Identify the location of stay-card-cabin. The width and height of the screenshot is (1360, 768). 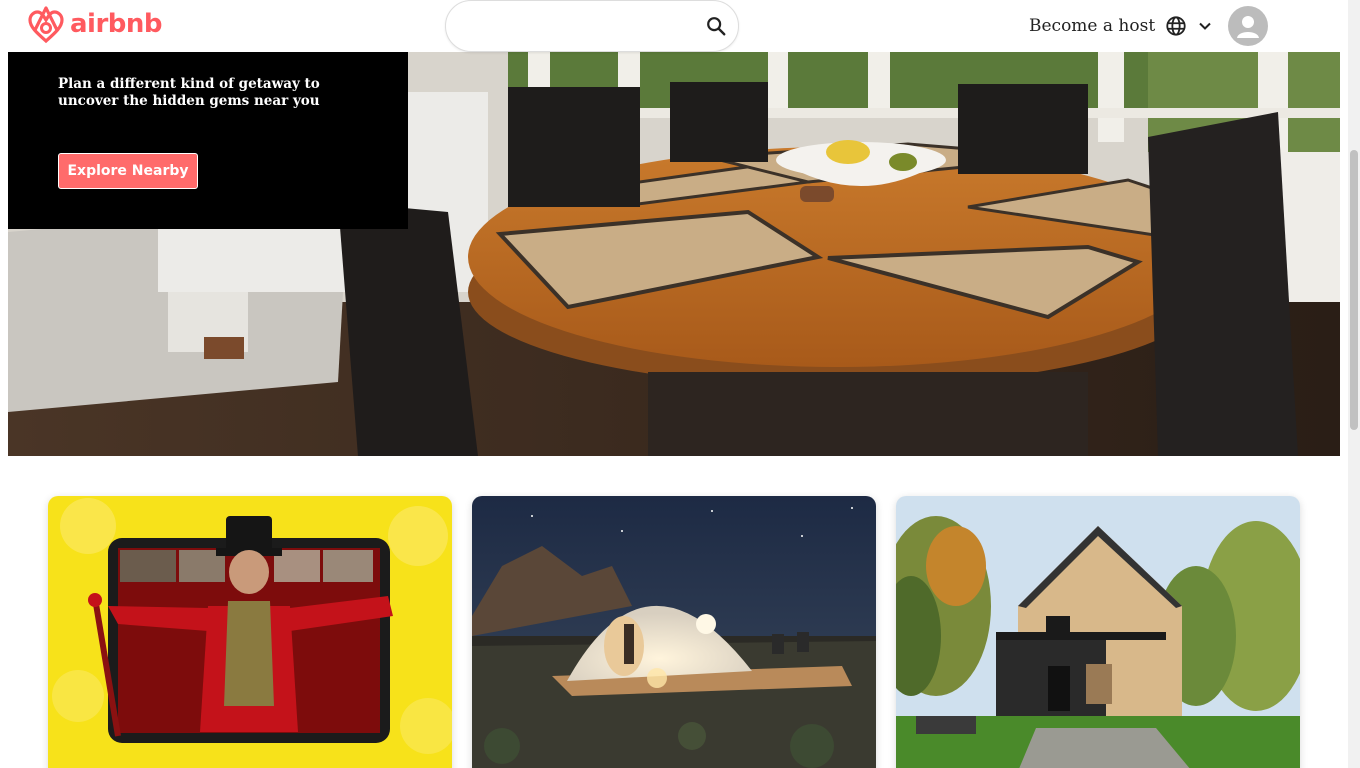
(1098, 632).